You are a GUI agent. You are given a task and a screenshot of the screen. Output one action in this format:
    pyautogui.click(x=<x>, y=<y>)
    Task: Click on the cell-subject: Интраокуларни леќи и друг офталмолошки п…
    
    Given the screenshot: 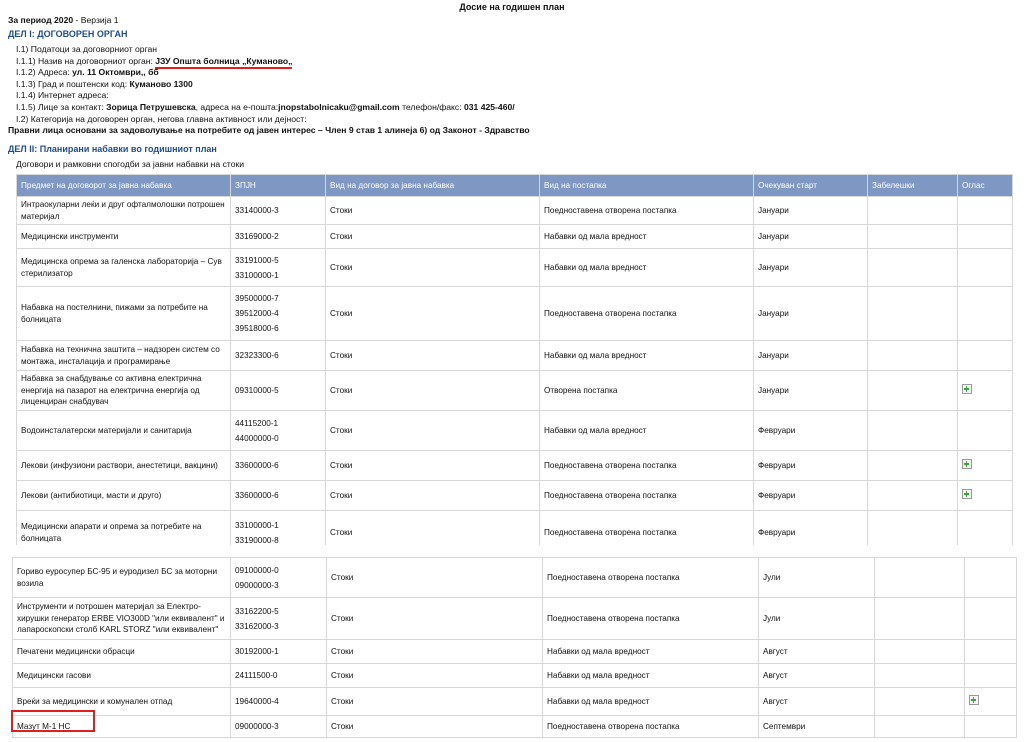 What is the action you would take?
    pyautogui.click(x=123, y=210)
    